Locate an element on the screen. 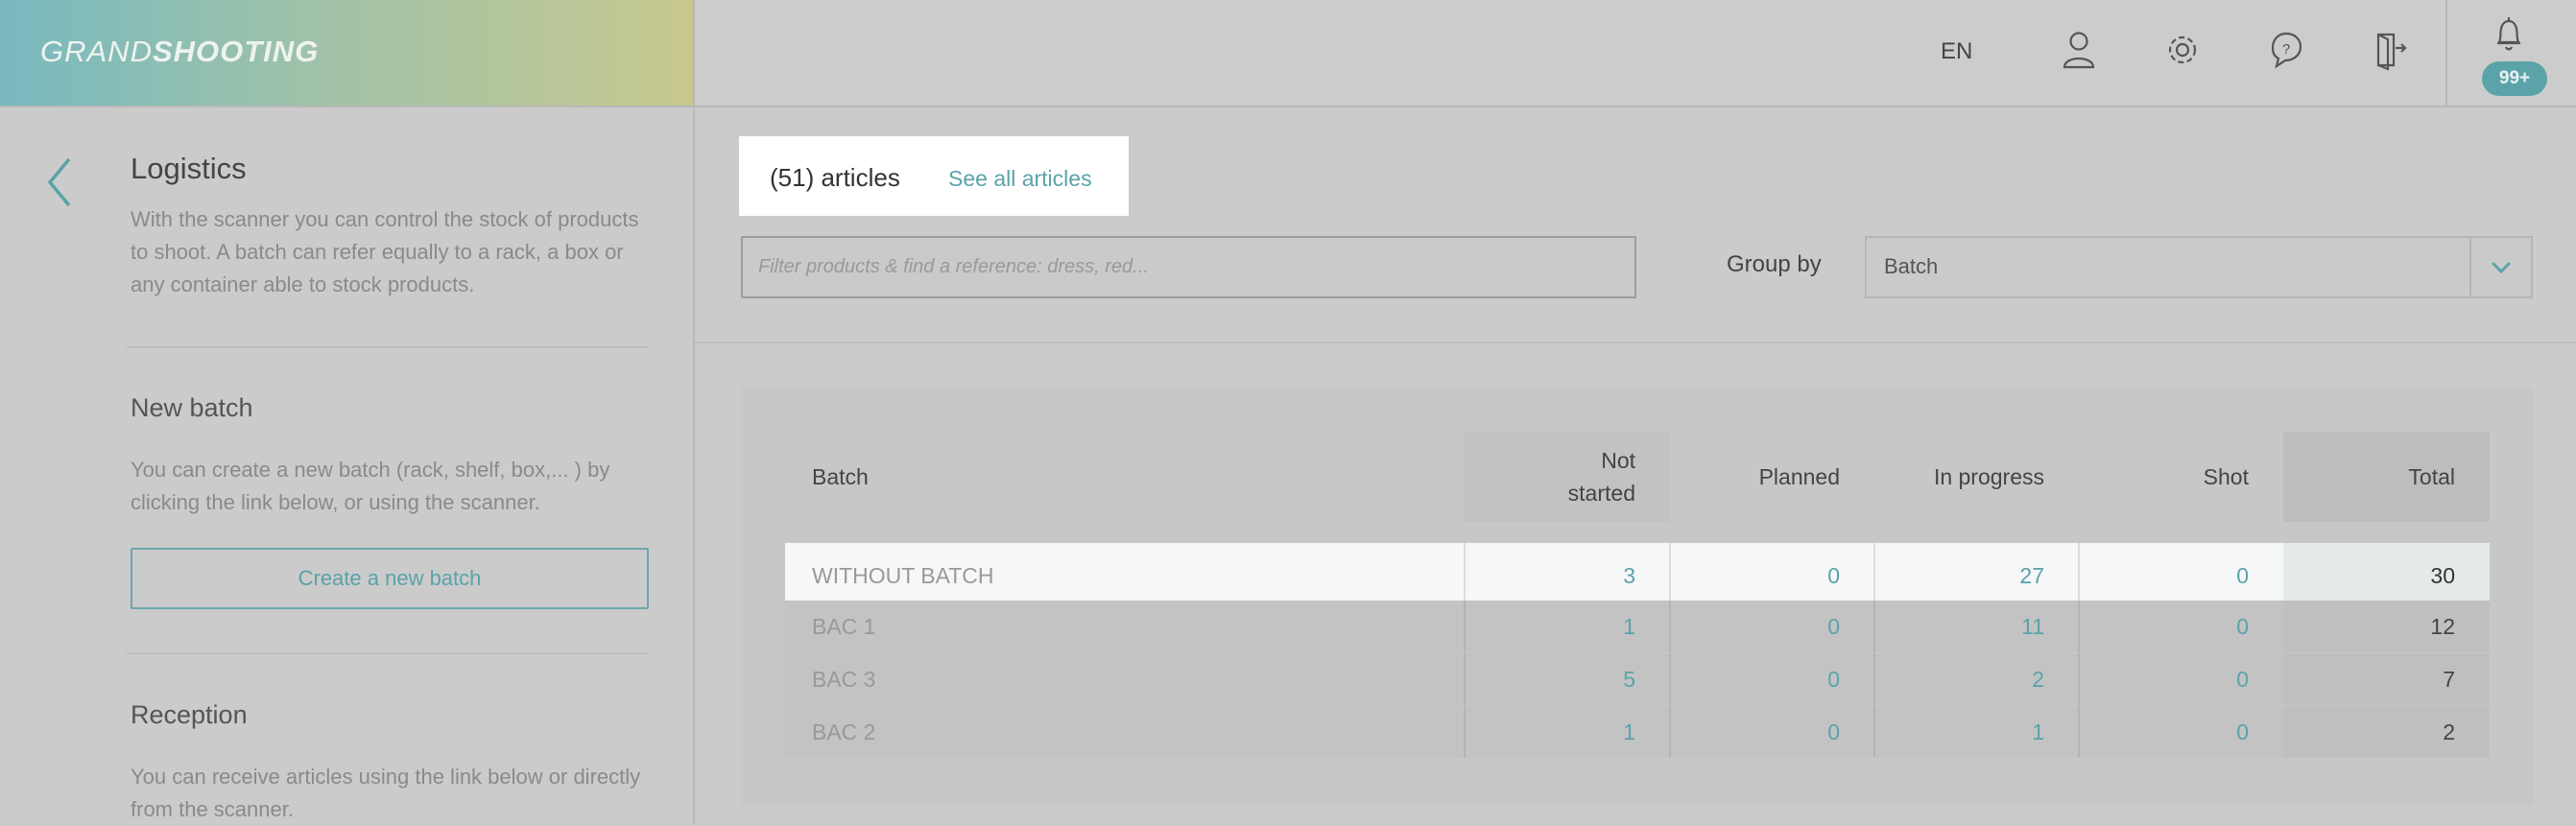  row-total: 7 is located at coordinates (2386, 679).